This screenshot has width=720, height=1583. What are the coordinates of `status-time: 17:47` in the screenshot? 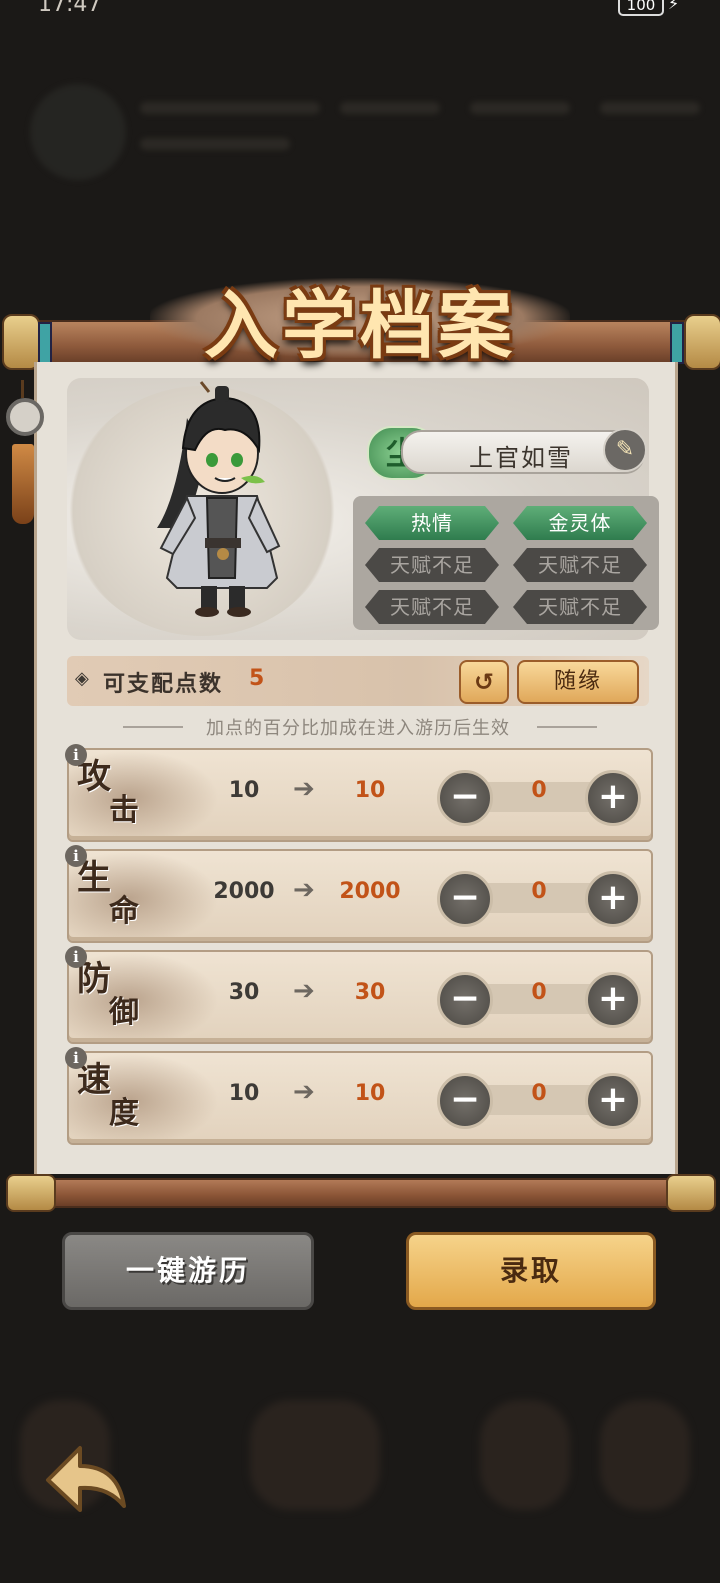 It's located at (70, 8).